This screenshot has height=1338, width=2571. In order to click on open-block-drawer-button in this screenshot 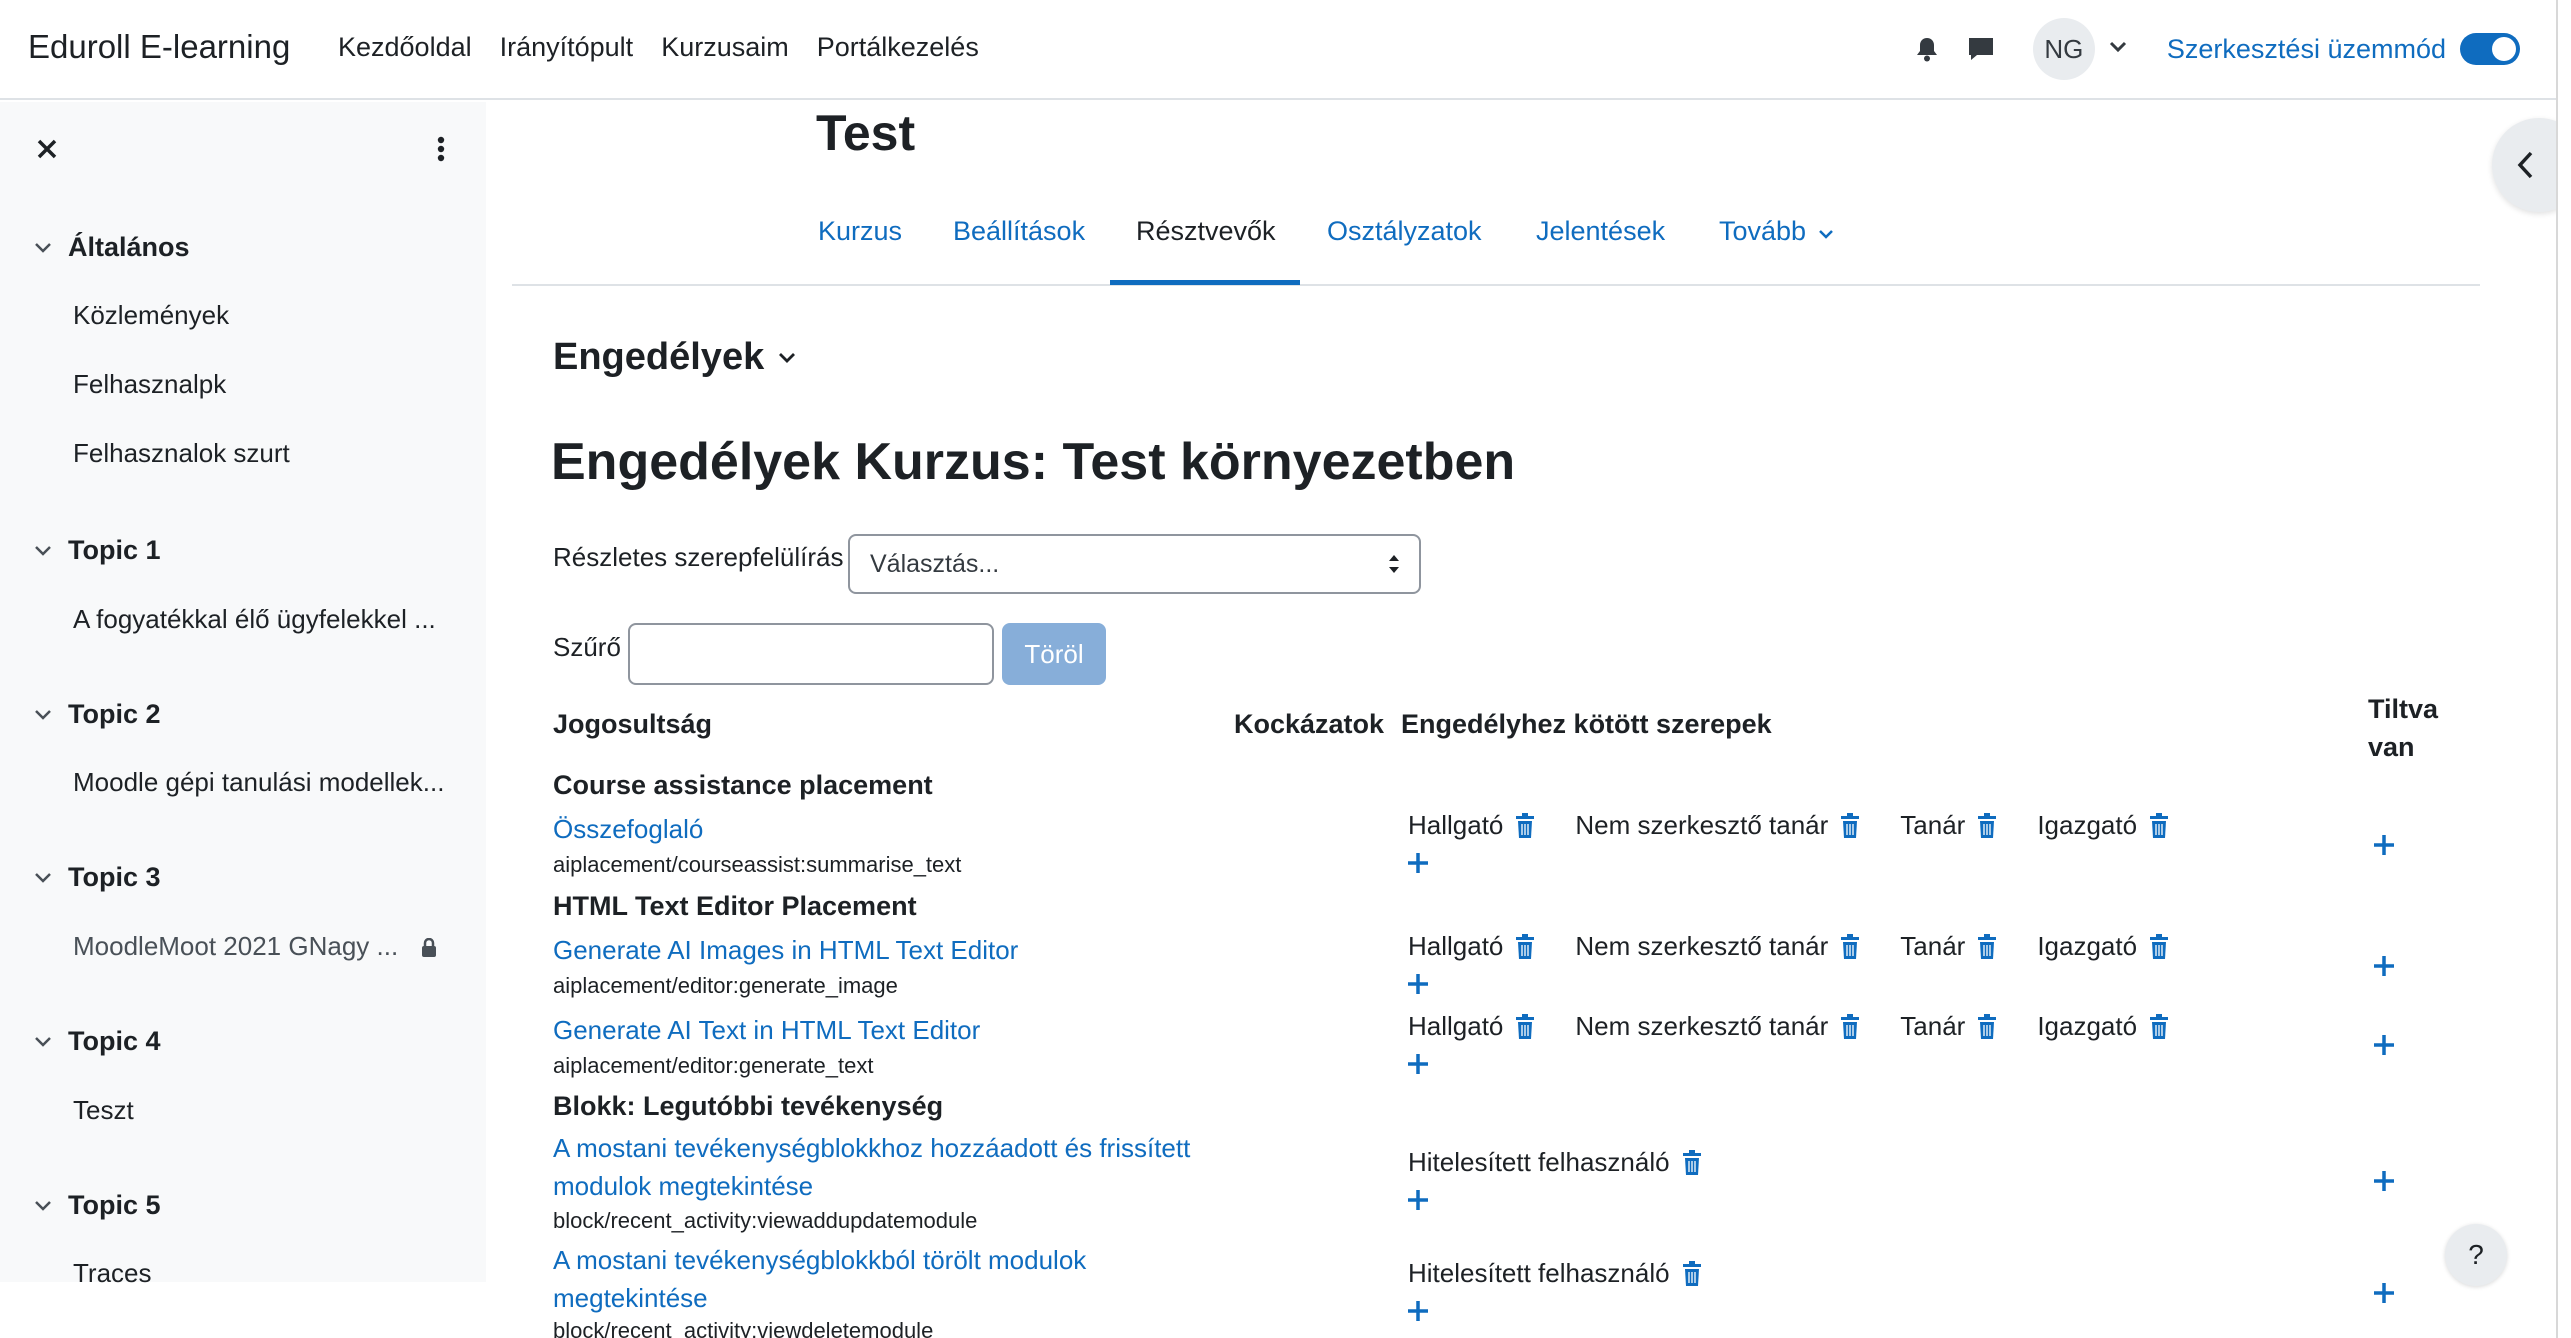, I will do `click(2524, 165)`.